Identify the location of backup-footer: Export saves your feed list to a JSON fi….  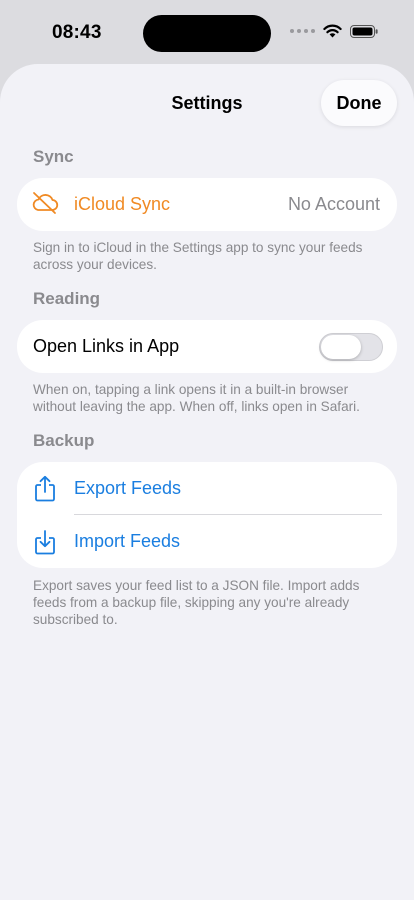
(196, 602).